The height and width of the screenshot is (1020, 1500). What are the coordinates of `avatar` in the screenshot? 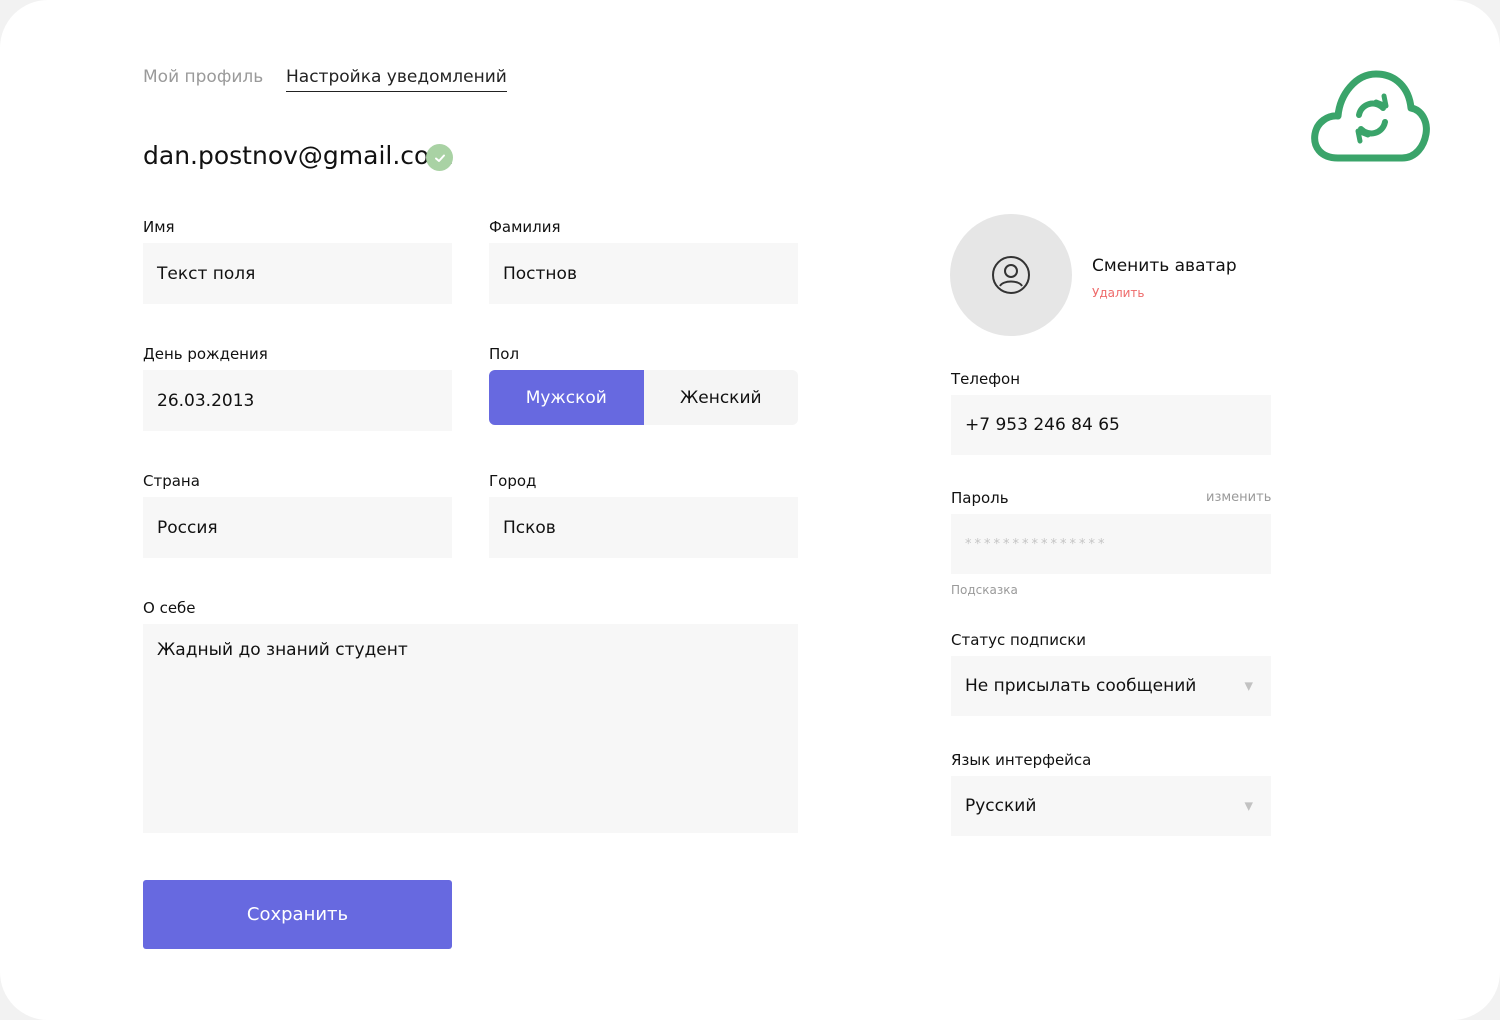 It's located at (1011, 275).